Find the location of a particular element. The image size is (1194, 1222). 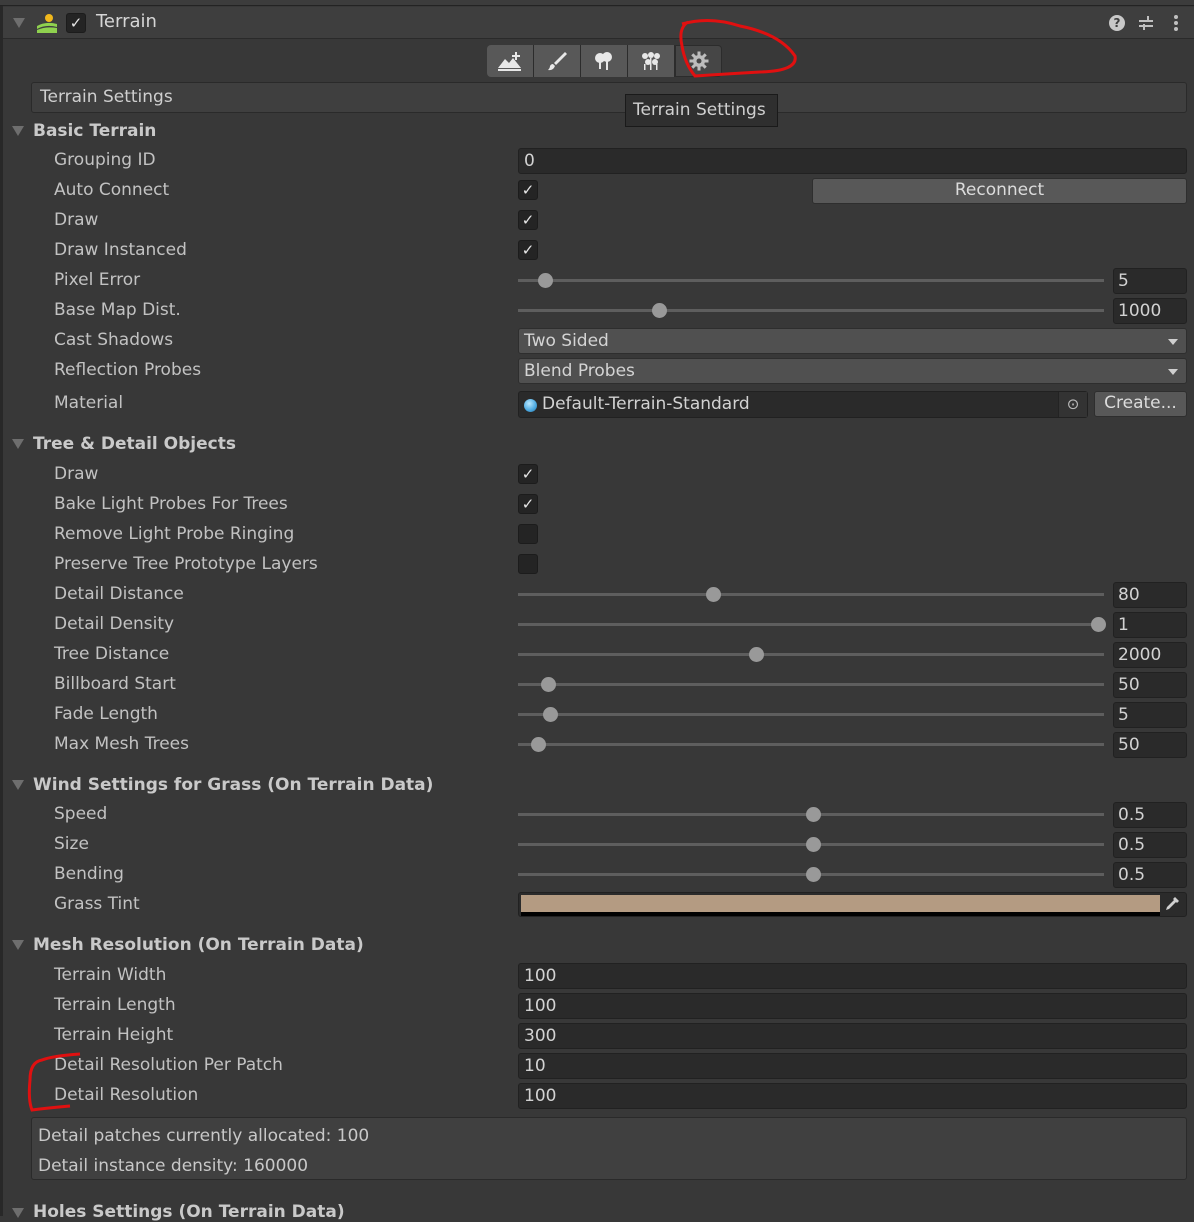

presets-icon is located at coordinates (1146, 25).